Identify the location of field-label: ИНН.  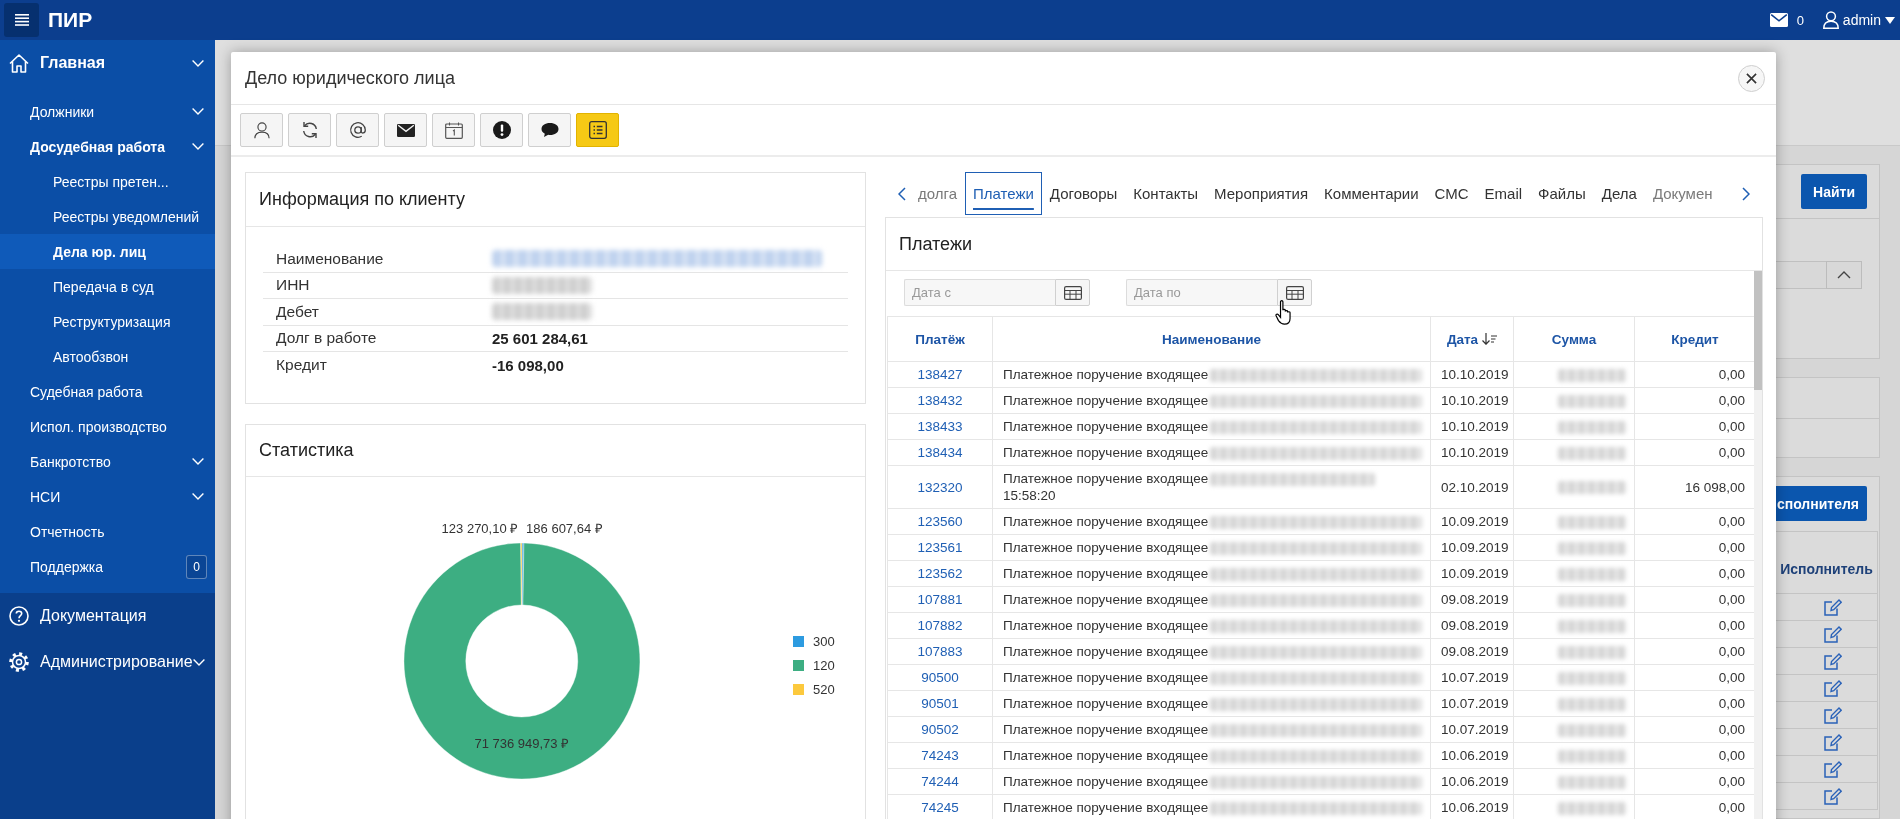
(293, 285).